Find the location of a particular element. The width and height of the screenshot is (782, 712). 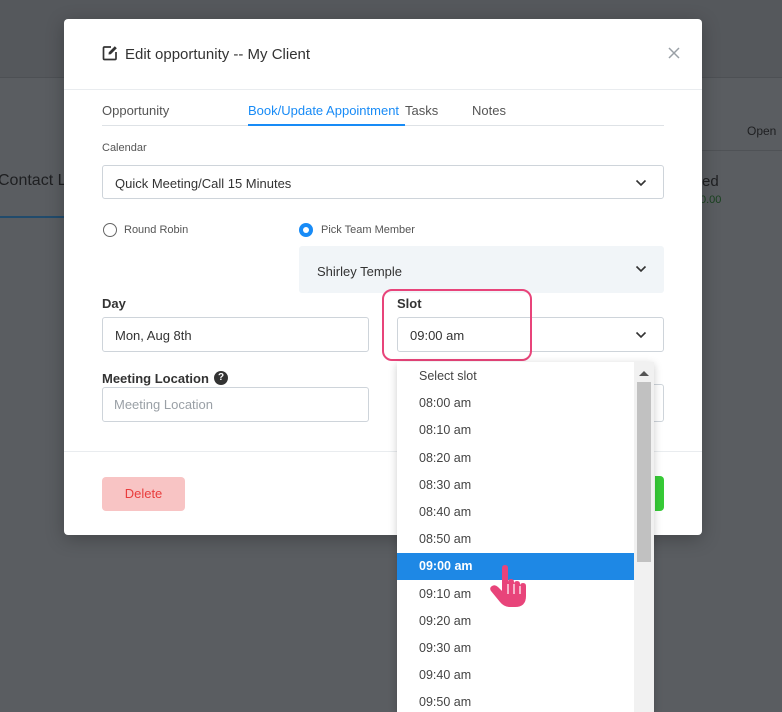

slot-highlight-ring is located at coordinates (457, 325).